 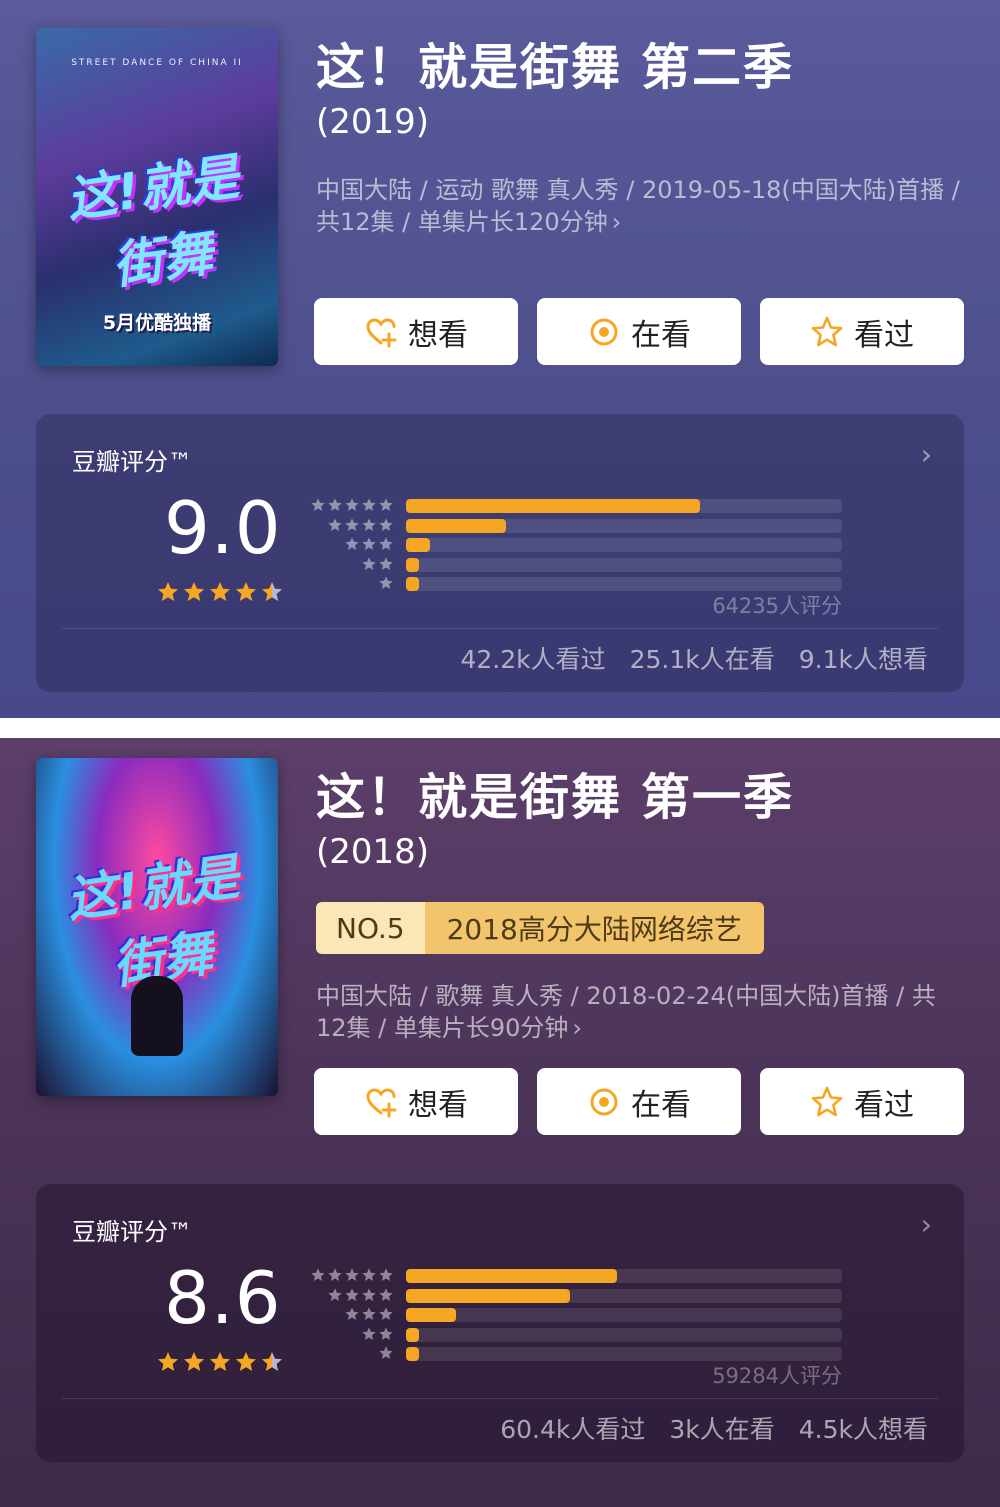 What do you see at coordinates (157, 927) in the screenshot?
I see `poster-image: 这!就是街舞` at bounding box center [157, 927].